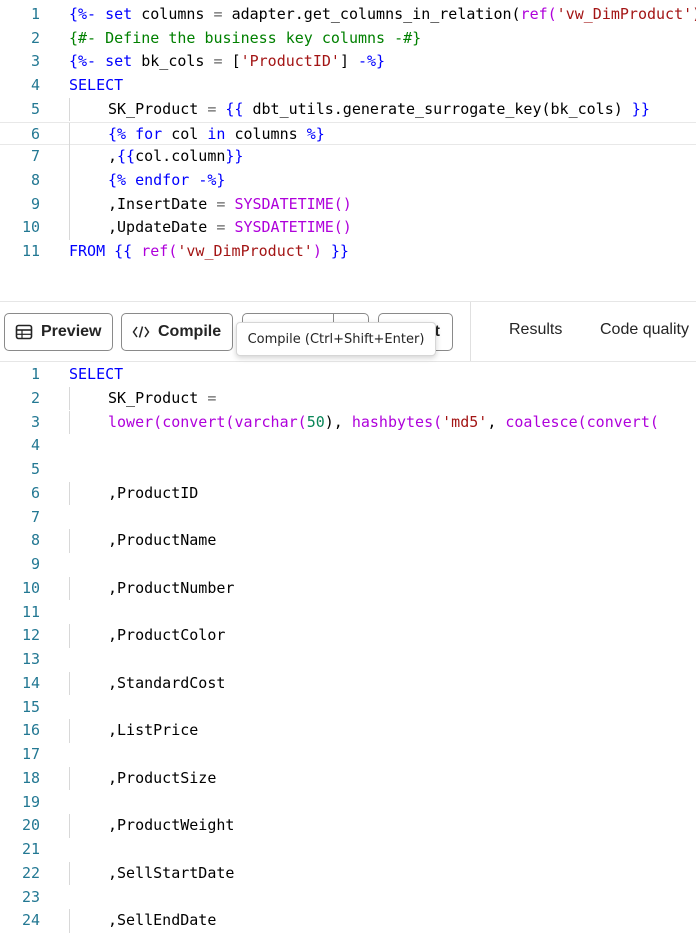 This screenshot has height=936, width=696. I want to click on line-number: 10, so click(30, 587).